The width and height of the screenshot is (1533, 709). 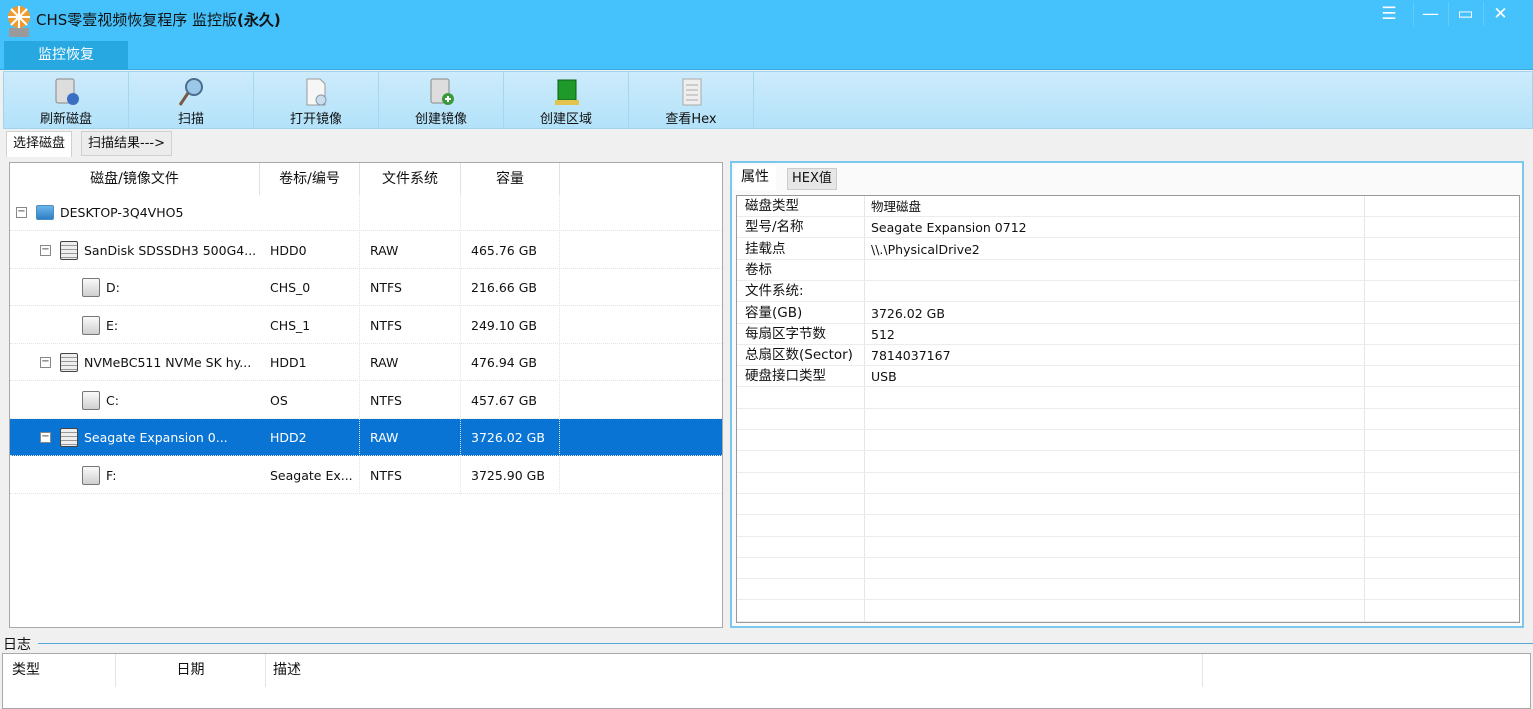 I want to click on scan-button: 扫描, so click(x=191, y=100).